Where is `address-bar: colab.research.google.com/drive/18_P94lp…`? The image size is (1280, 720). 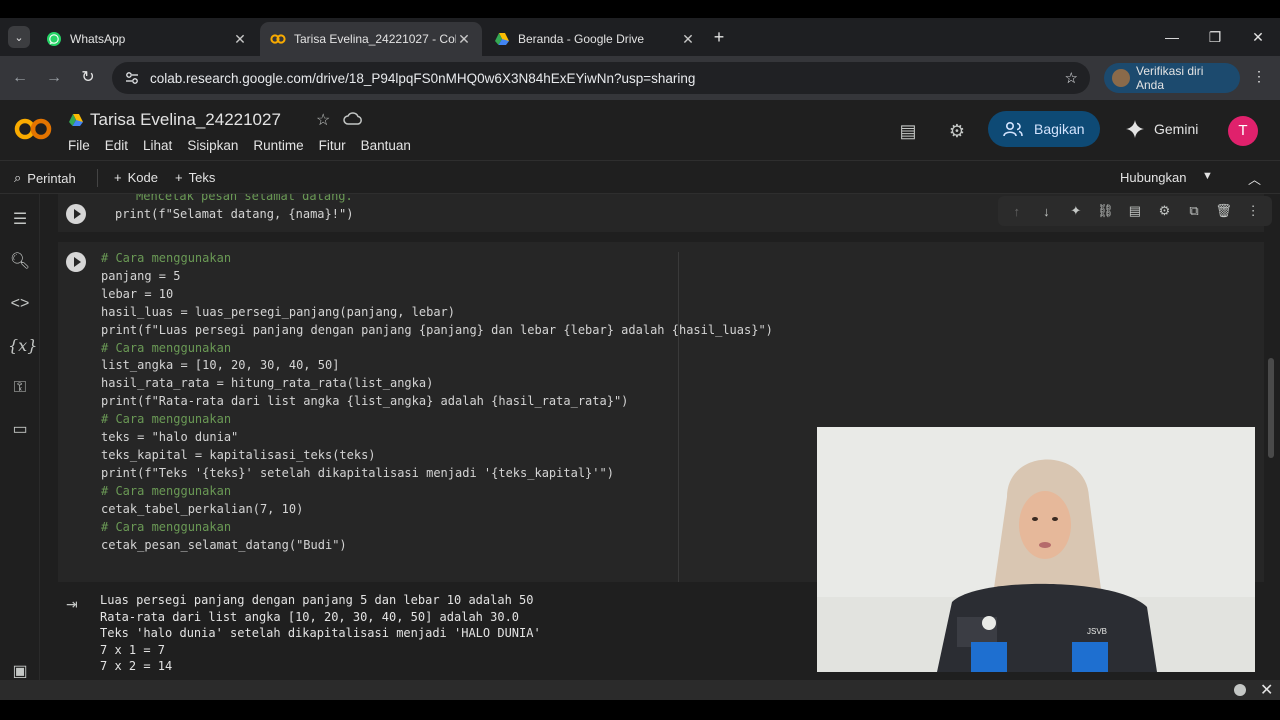 address-bar: colab.research.google.com/drive/18_P94lp… is located at coordinates (601, 78).